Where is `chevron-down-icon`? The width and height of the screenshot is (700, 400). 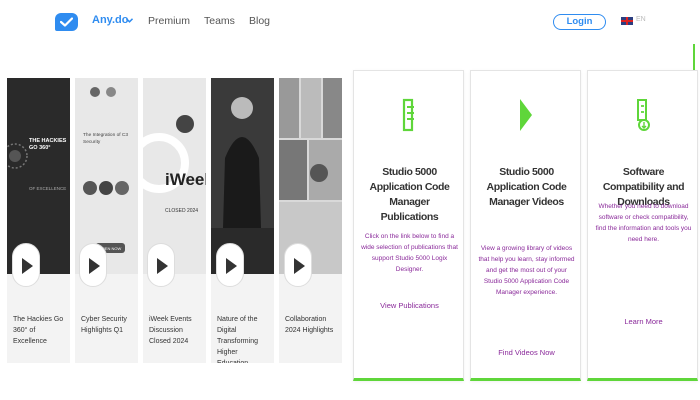 chevron-down-icon is located at coordinates (129, 20).